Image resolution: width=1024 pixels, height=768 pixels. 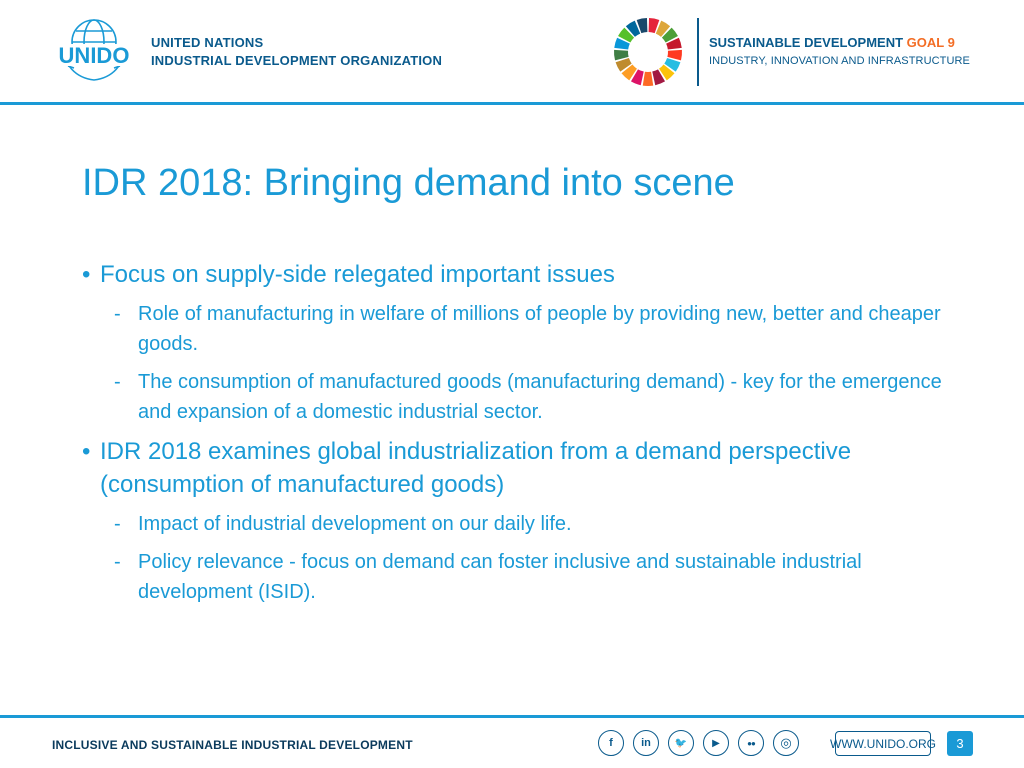 I want to click on facebook-icon: f, so click(x=611, y=743).